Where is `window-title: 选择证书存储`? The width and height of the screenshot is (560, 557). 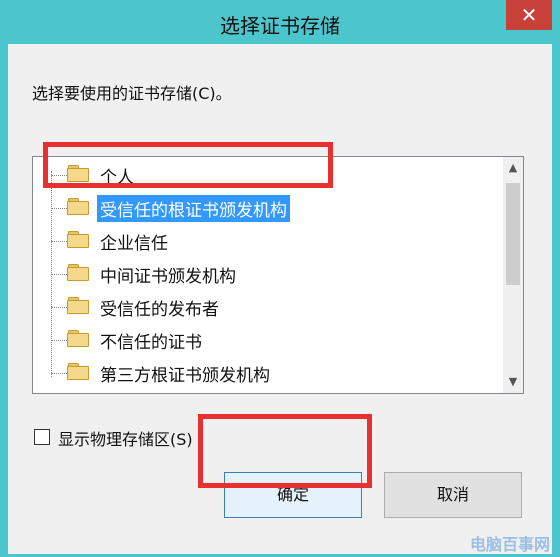
window-title: 选择证书存储 is located at coordinates (280, 26).